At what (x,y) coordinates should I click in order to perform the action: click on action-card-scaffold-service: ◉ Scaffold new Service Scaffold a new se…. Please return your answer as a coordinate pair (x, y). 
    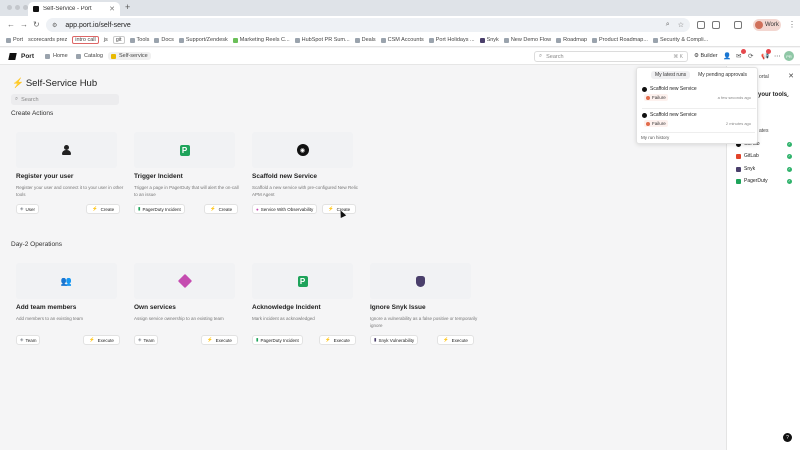
    Looking at the image, I should click on (302, 172).